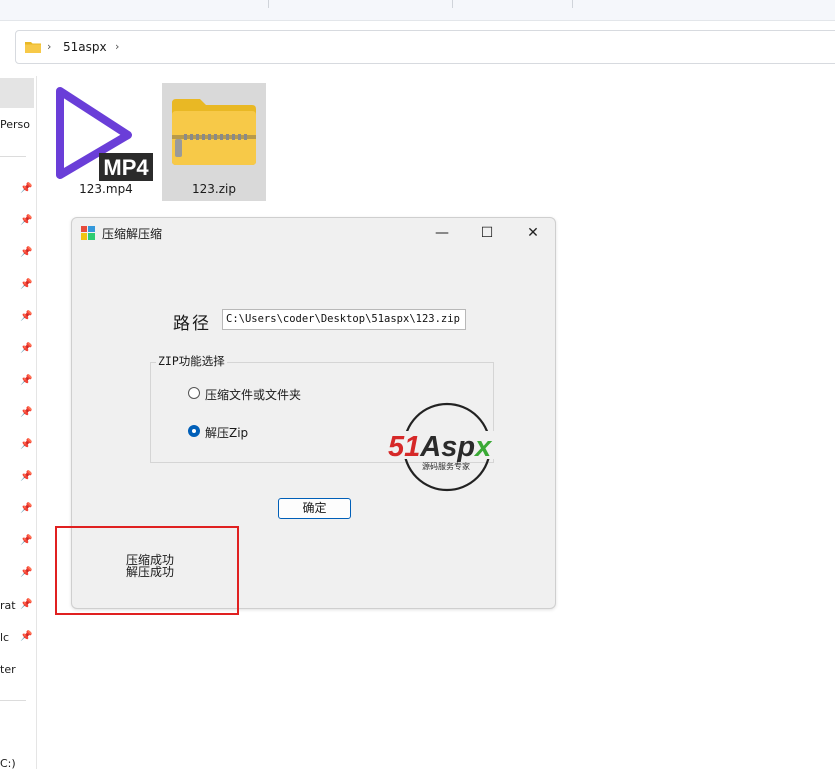 The image size is (835, 770). I want to click on dialog-title: 压缩解压缩, so click(132, 234).